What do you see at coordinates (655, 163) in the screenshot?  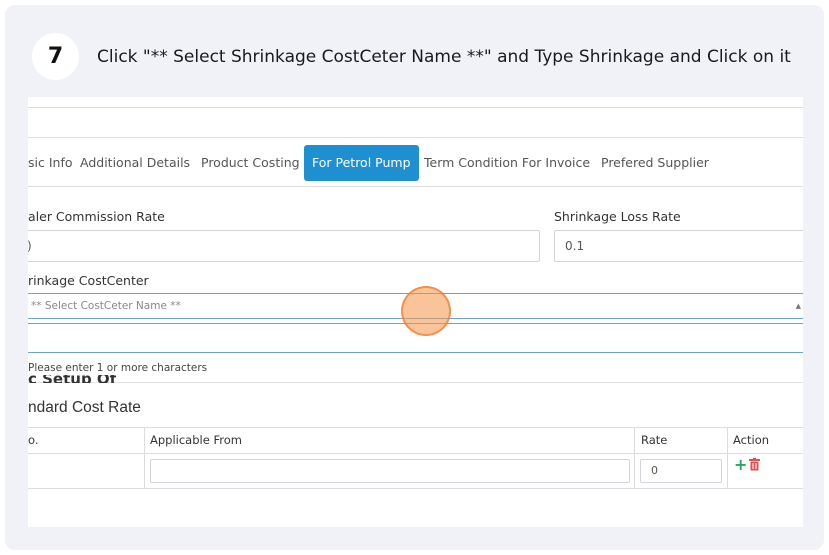 I see `tab-prefered-supplier: Prefered Supplier` at bounding box center [655, 163].